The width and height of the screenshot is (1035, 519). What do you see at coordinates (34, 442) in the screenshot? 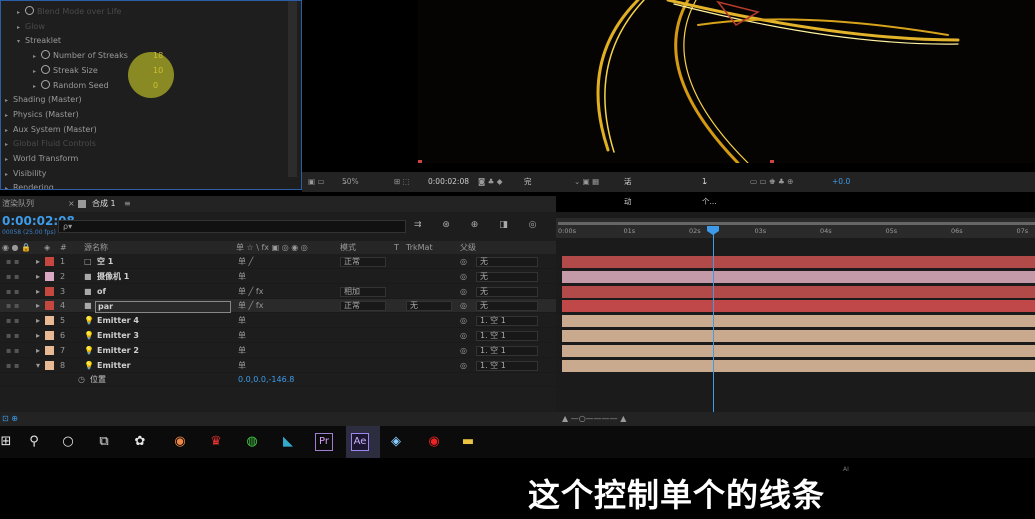
I see `search-icon: ⚲` at bounding box center [34, 442].